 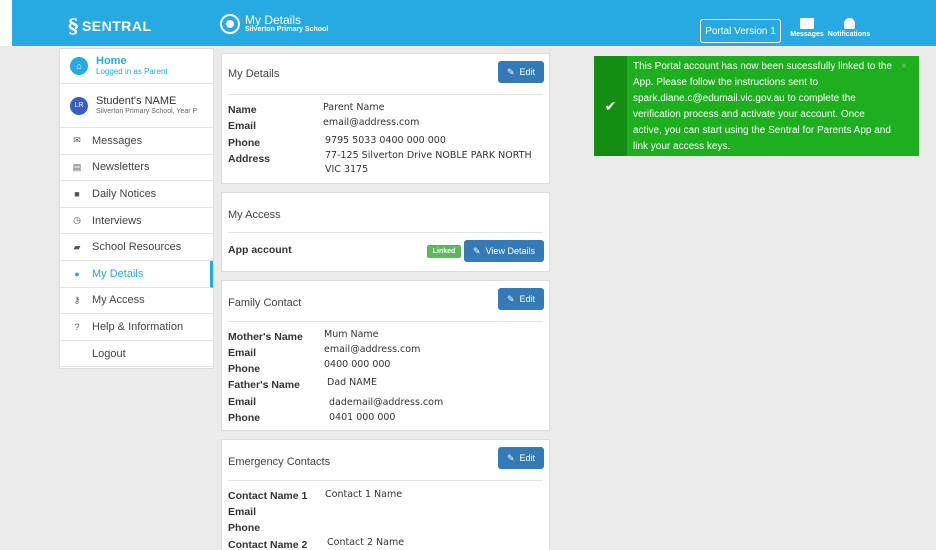 What do you see at coordinates (364, 494) in the screenshot?
I see `field-value: Contact 1 Name` at bounding box center [364, 494].